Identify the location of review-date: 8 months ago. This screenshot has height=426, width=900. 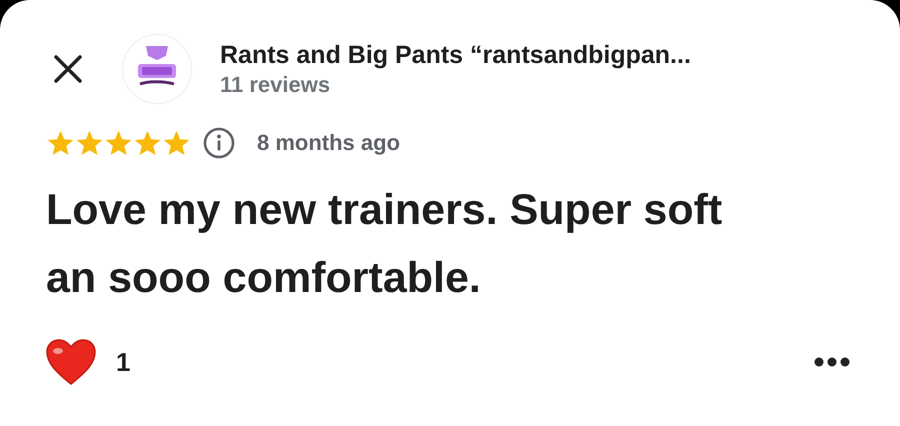
(328, 143).